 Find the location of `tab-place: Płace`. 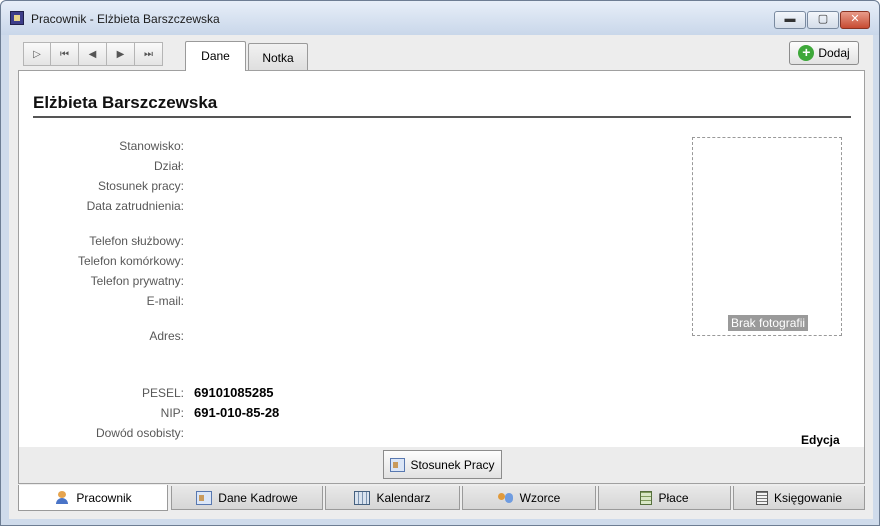

tab-place: Płace is located at coordinates (664, 498).